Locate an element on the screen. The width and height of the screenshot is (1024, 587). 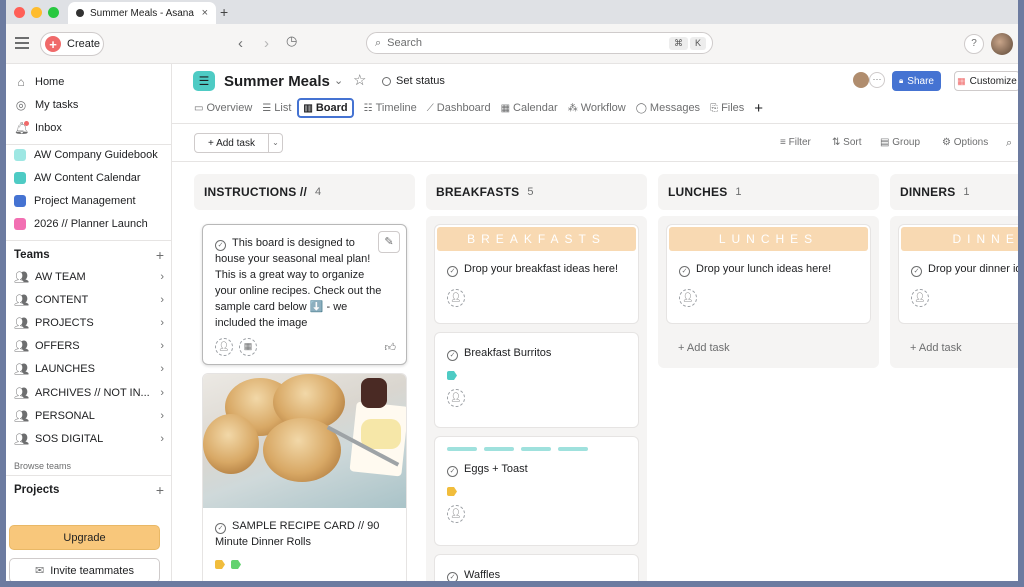
sort-button: ⇅ Sort is located at coordinates (847, 142).